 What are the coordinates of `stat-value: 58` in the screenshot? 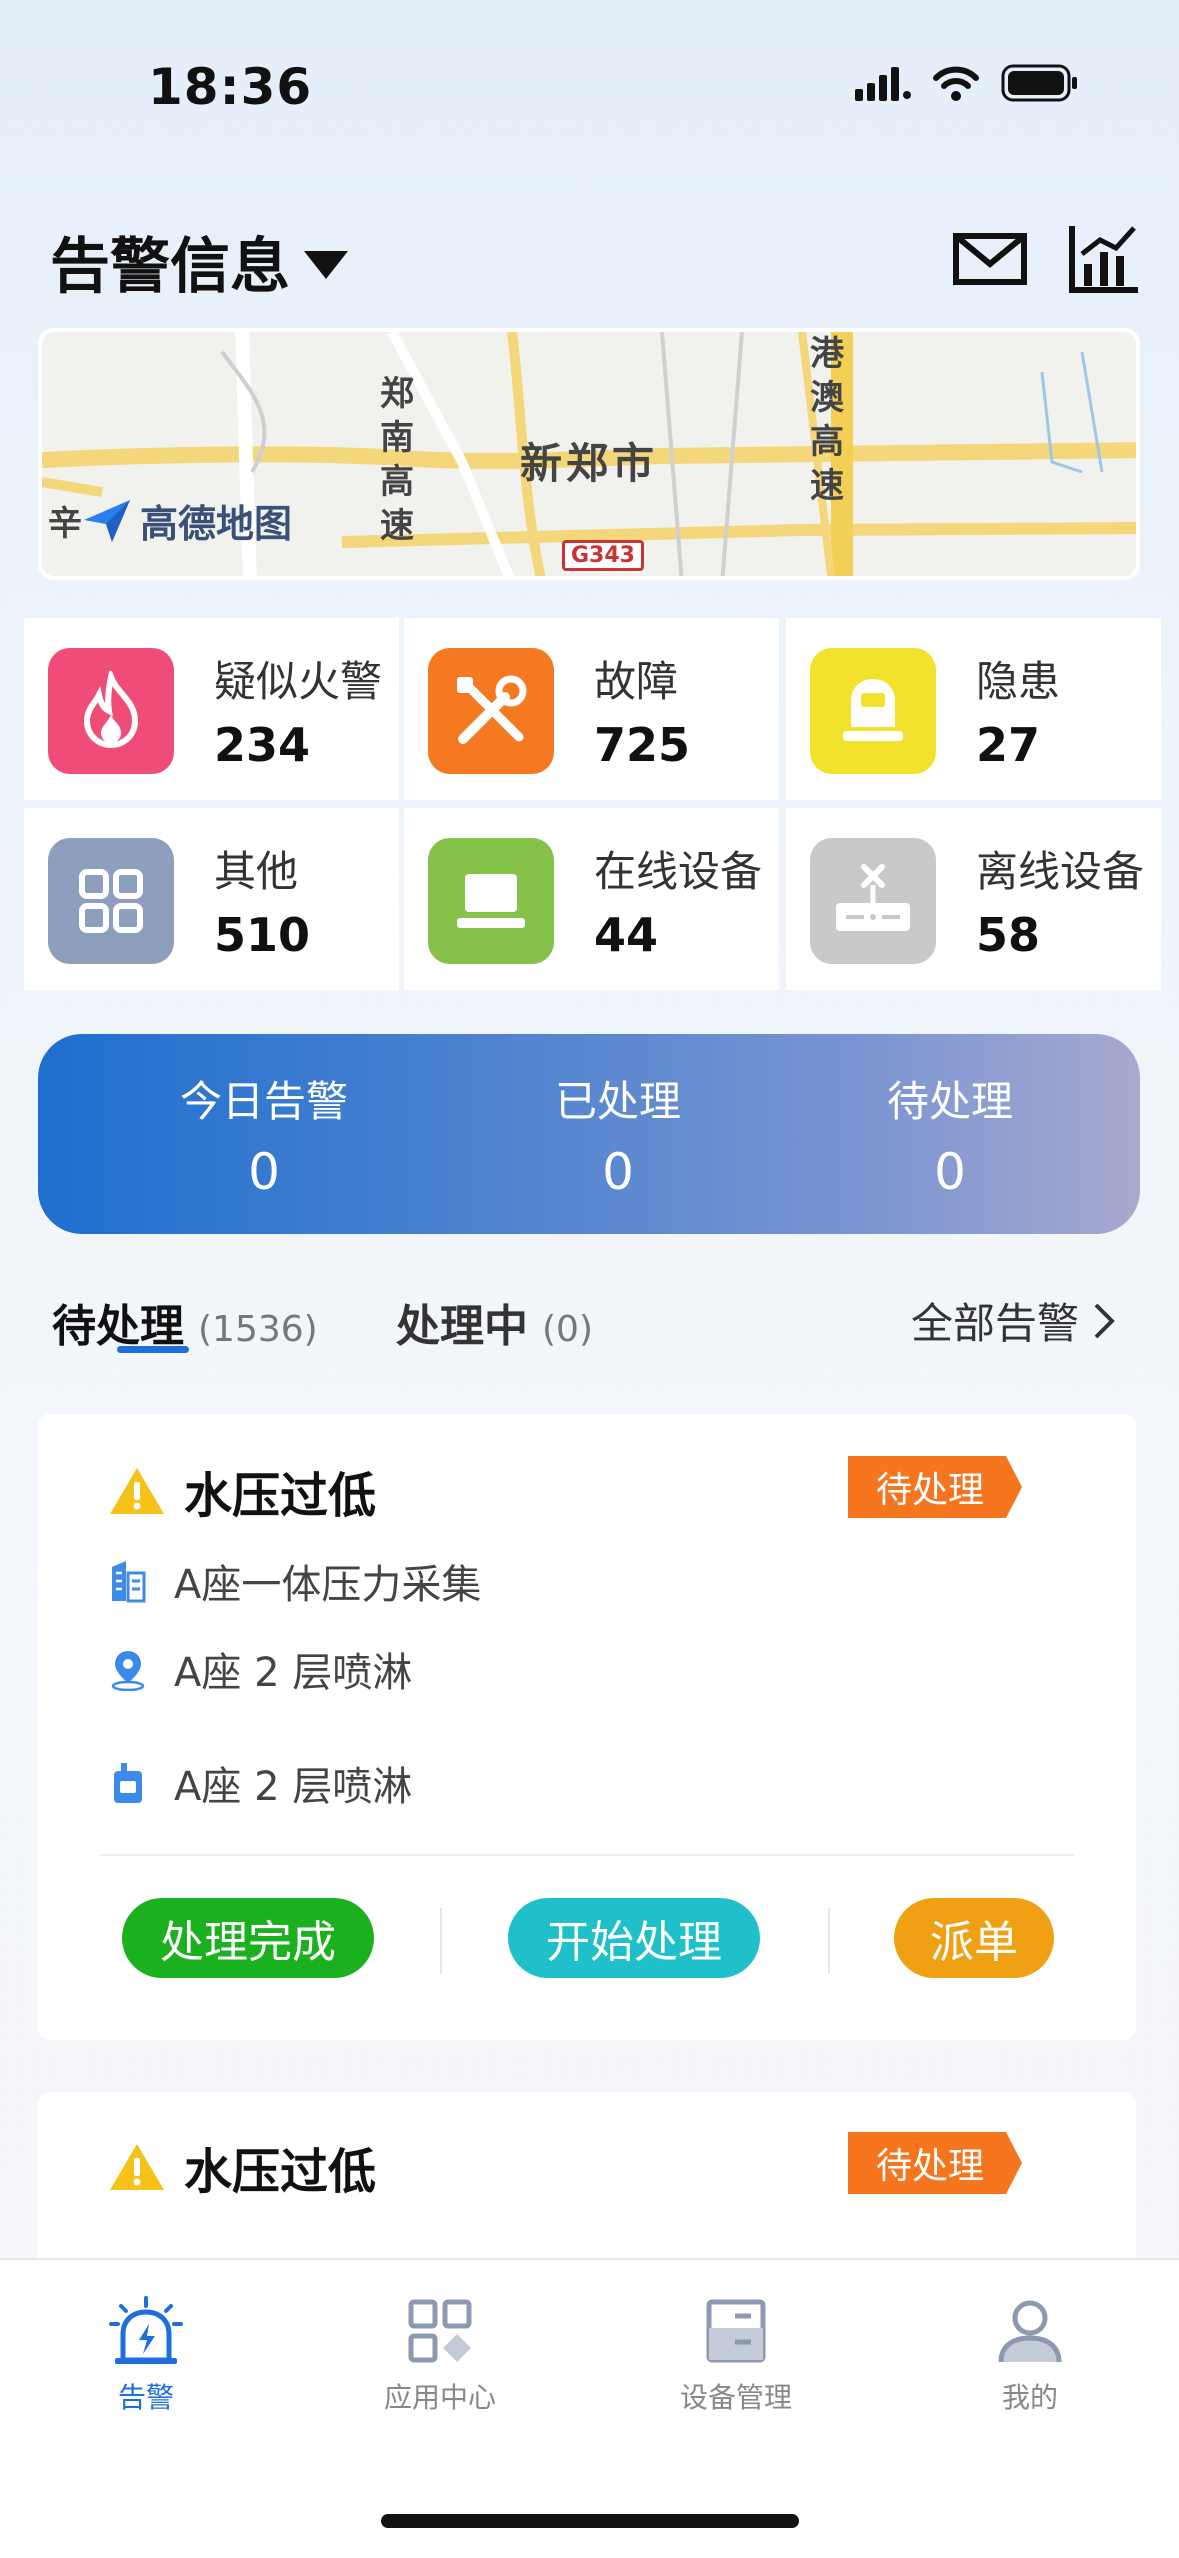 It's located at (1008, 935).